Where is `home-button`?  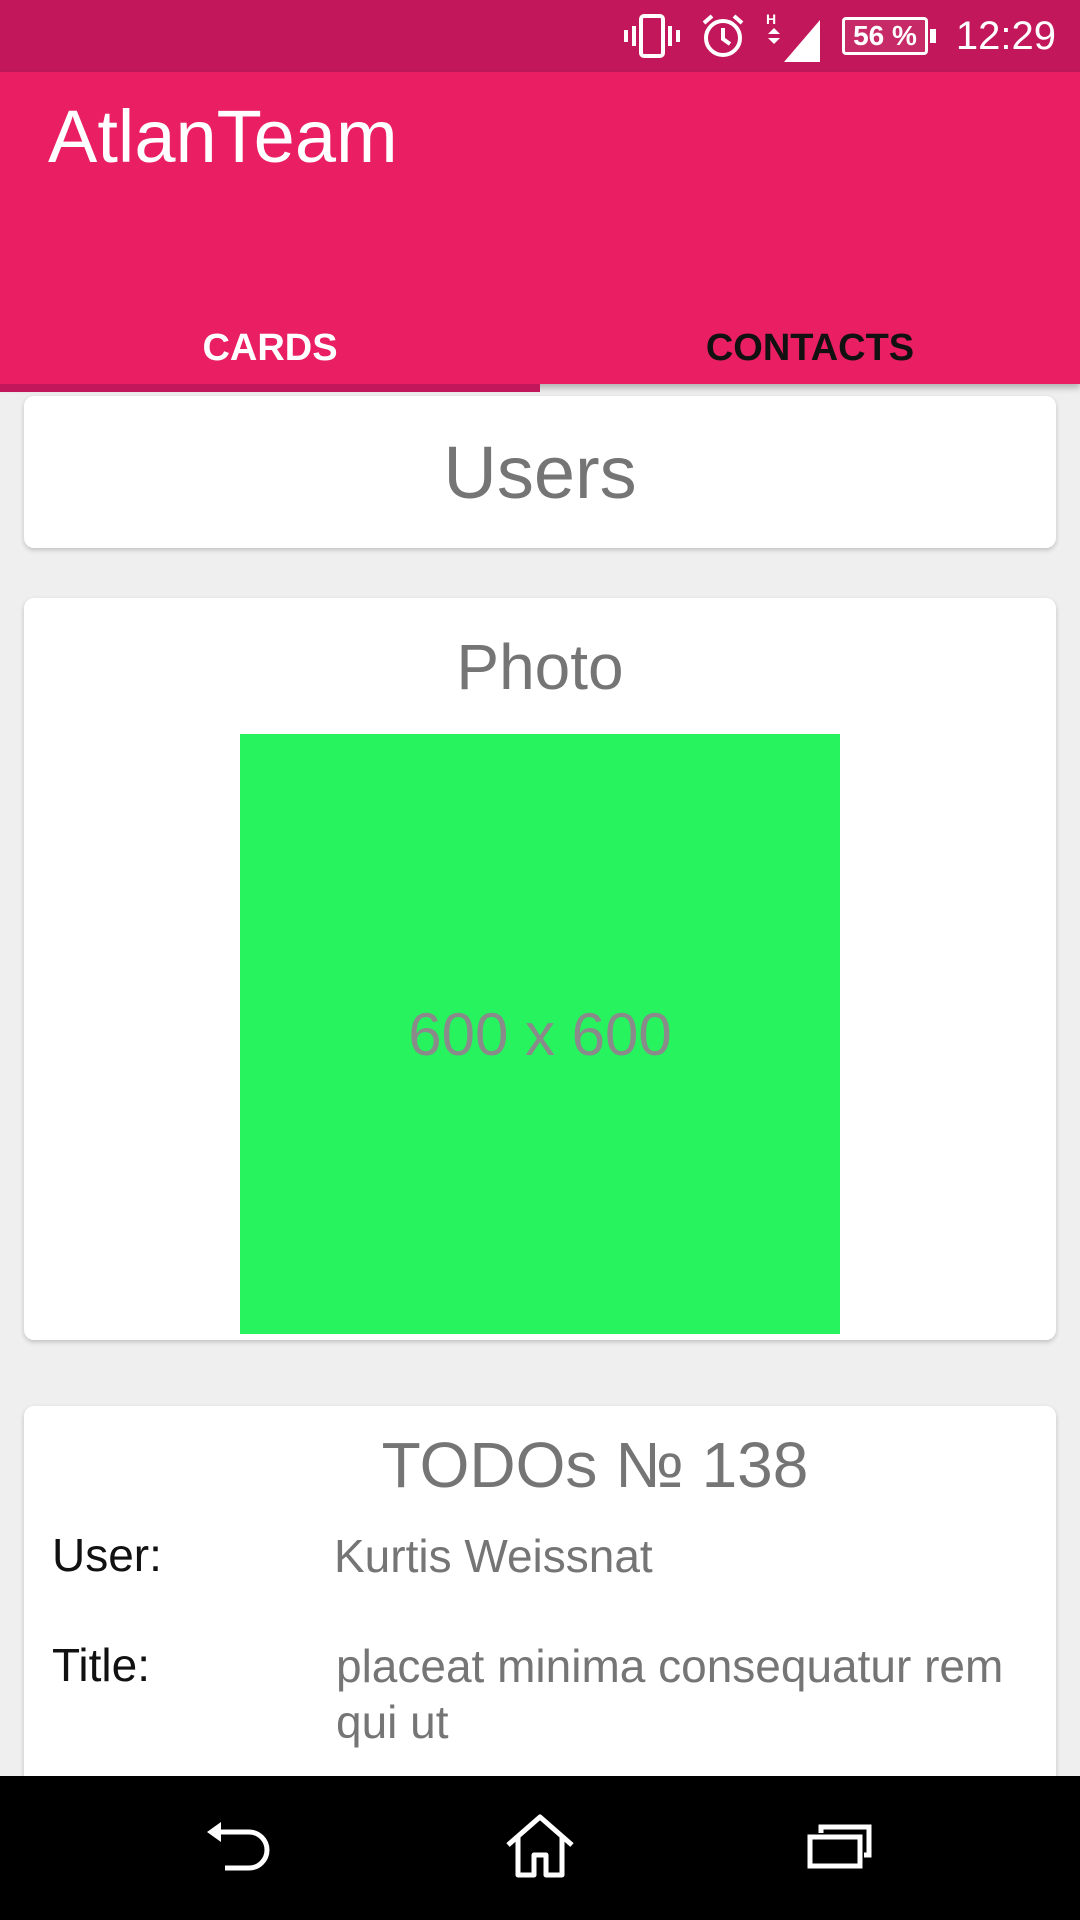
home-button is located at coordinates (540, 1848).